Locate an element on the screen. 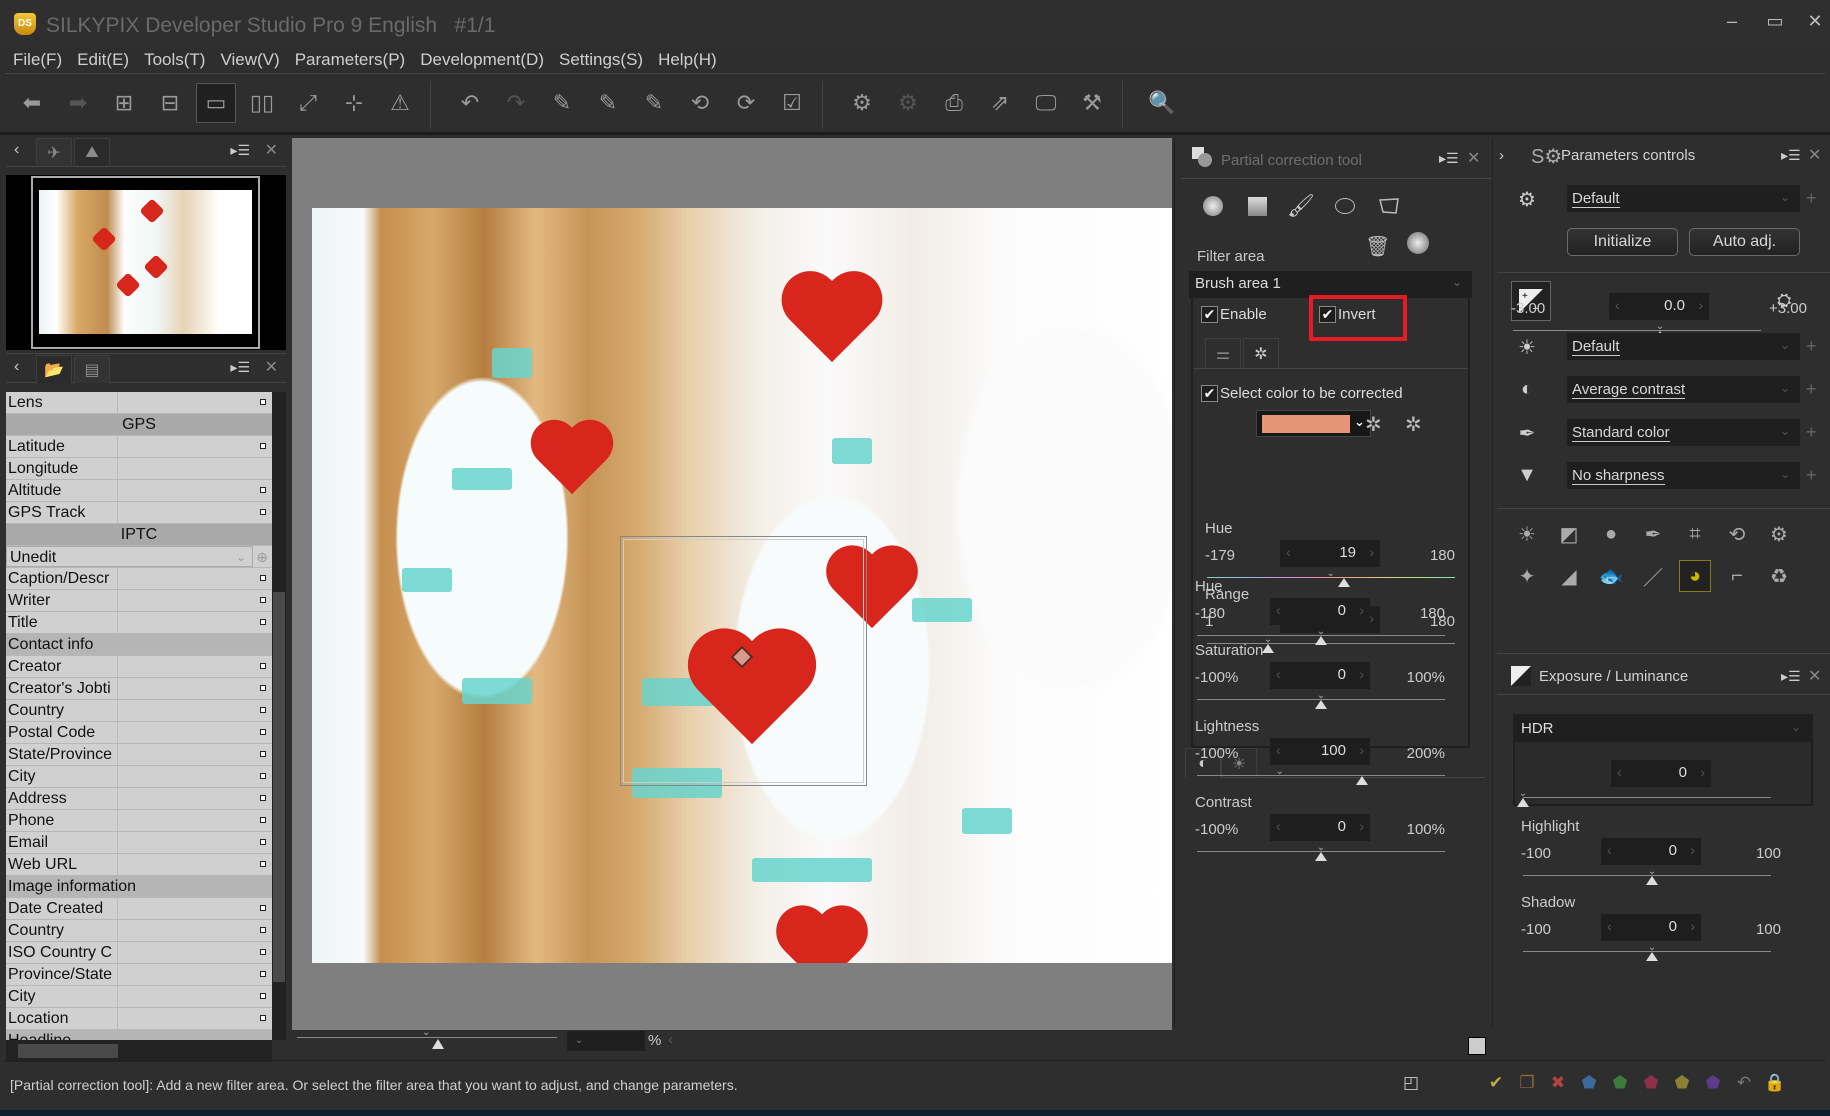 This screenshot has width=1830, height=1116. page-icon: ◰ is located at coordinates (1411, 1084).